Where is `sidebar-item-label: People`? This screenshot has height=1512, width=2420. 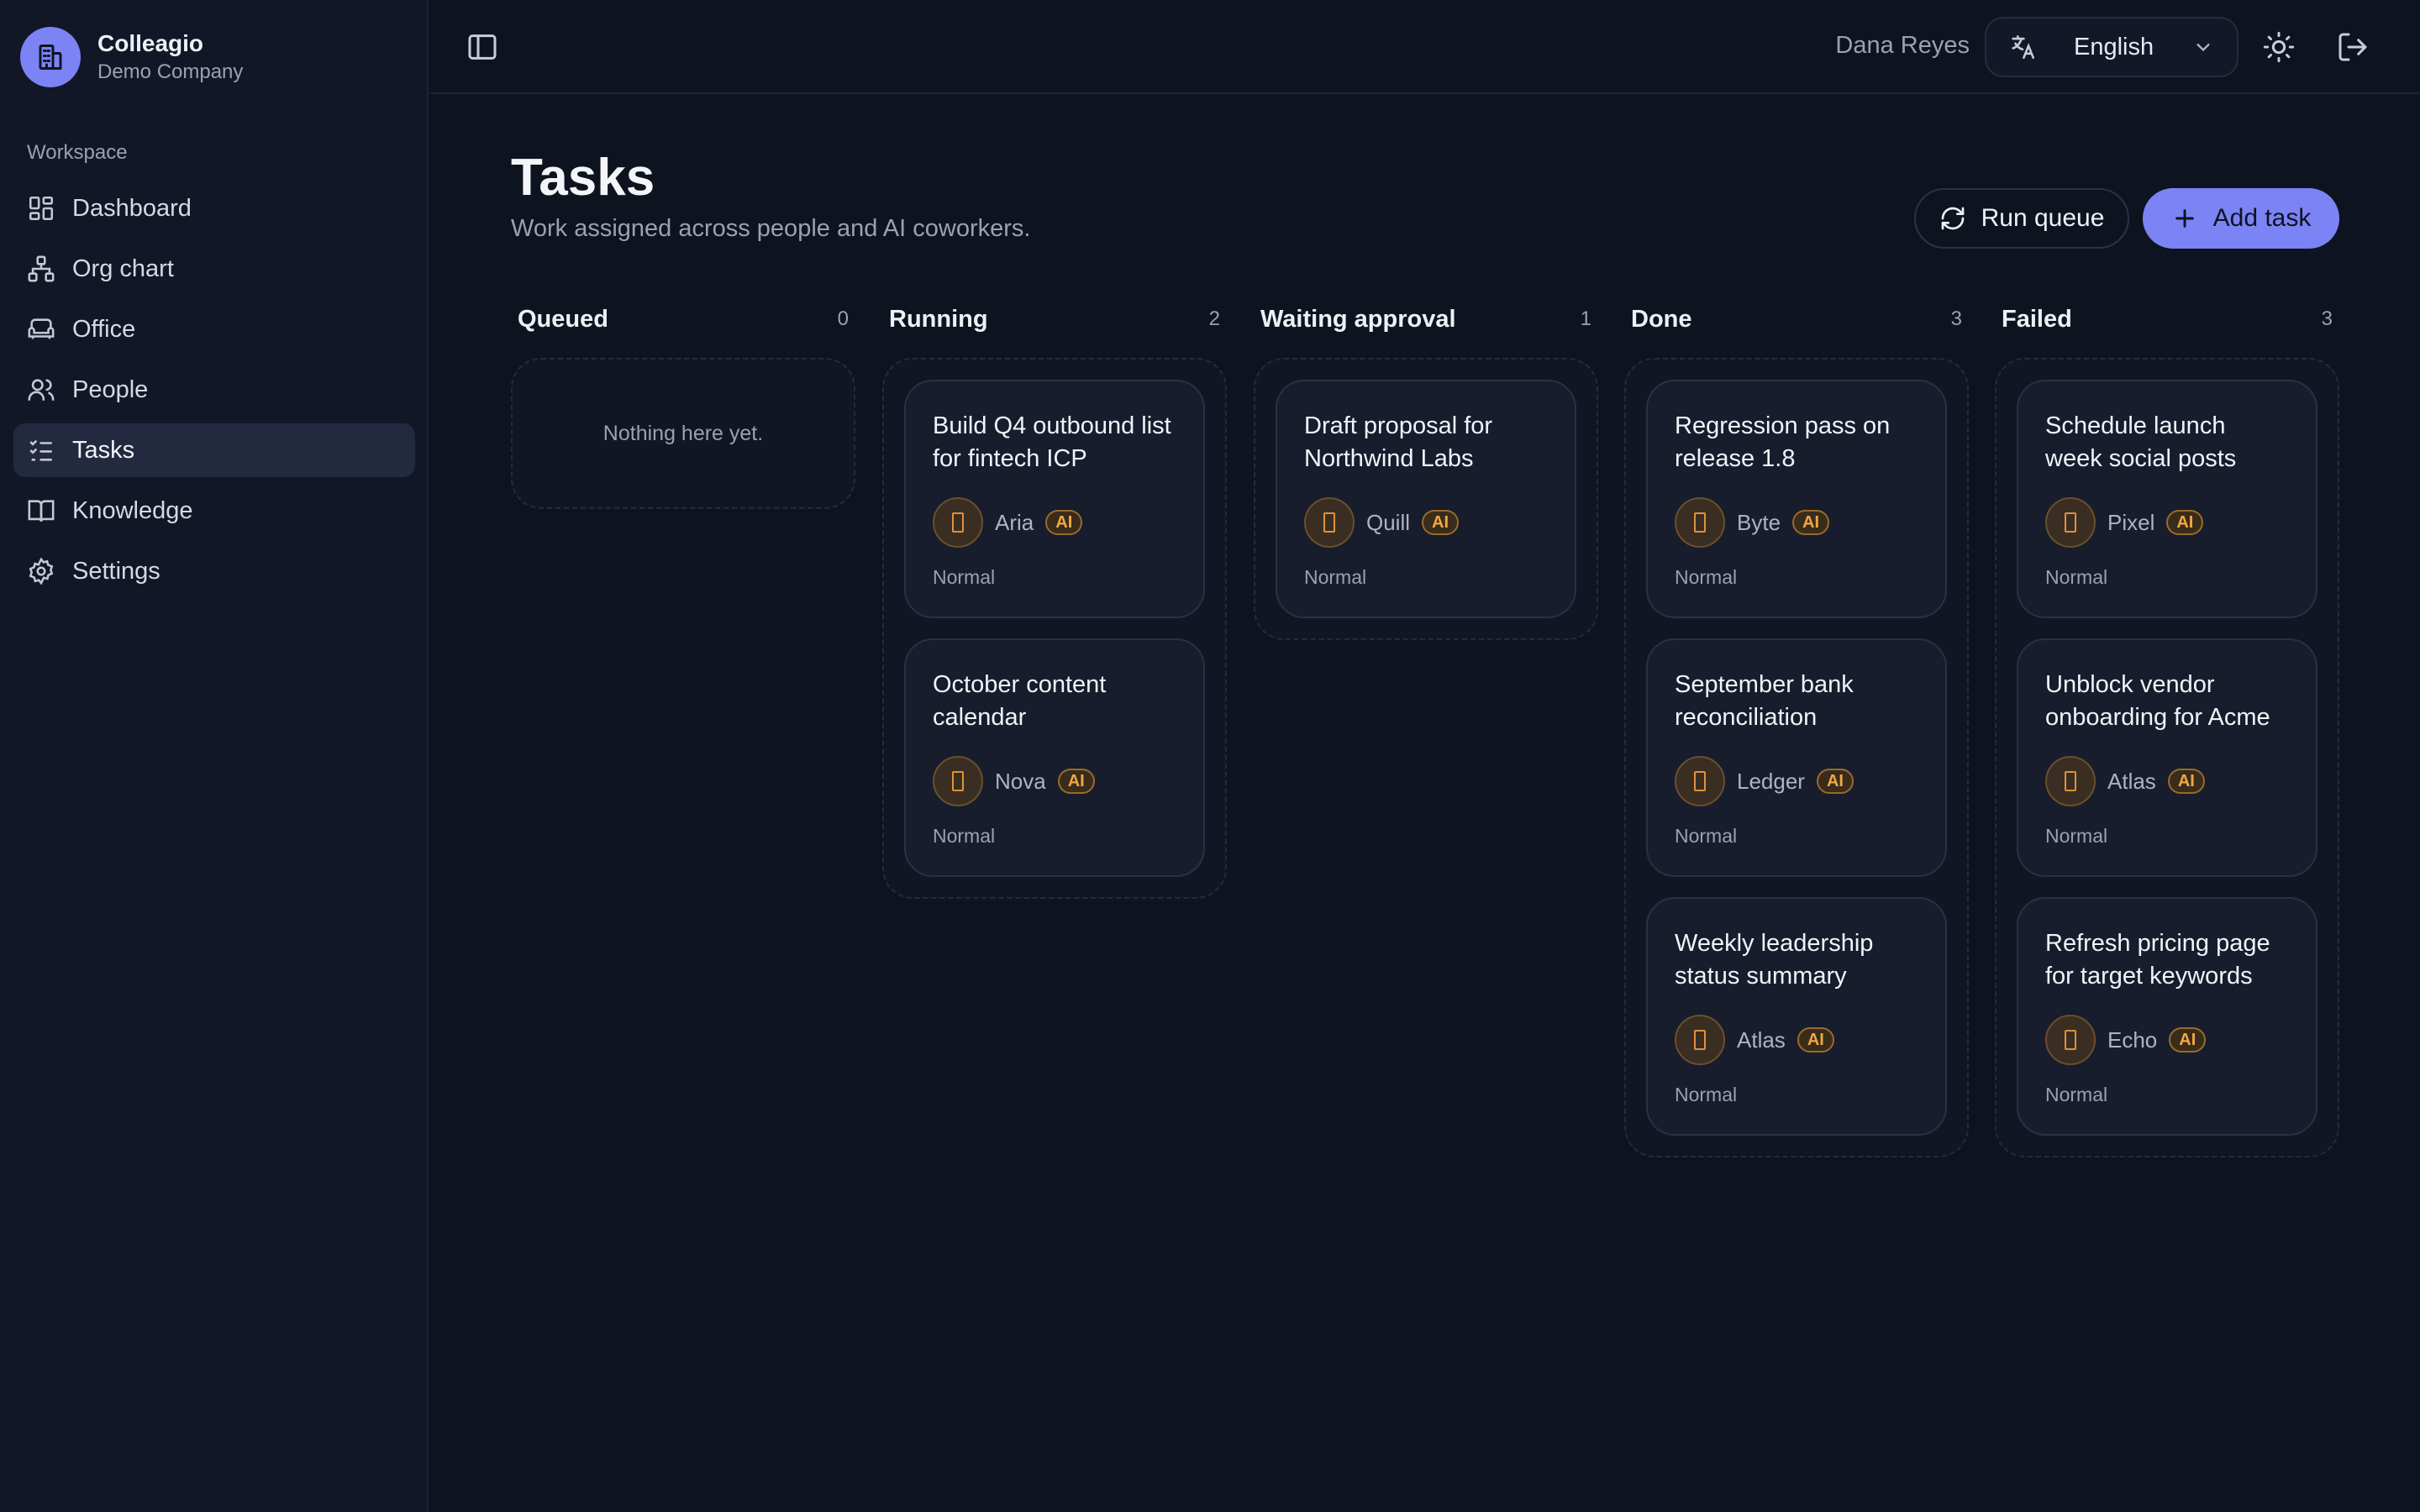 sidebar-item-label: People is located at coordinates (110, 389).